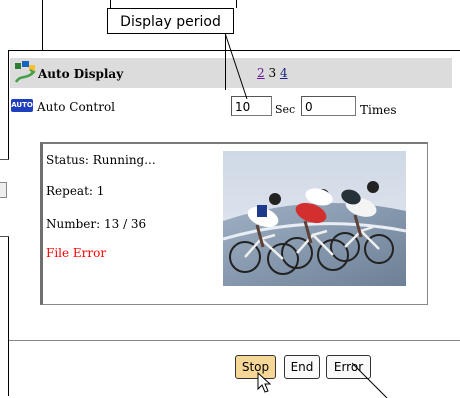  What do you see at coordinates (75, 191) in the screenshot?
I see `repeat-text: Repeat: 1` at bounding box center [75, 191].